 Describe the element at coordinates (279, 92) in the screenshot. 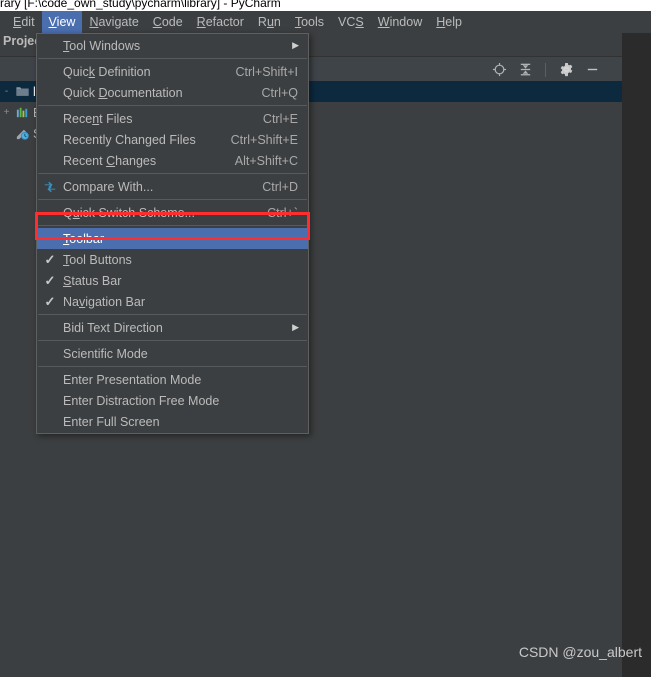

I see `menu-item-shortcut: Ctrl+Q` at that location.